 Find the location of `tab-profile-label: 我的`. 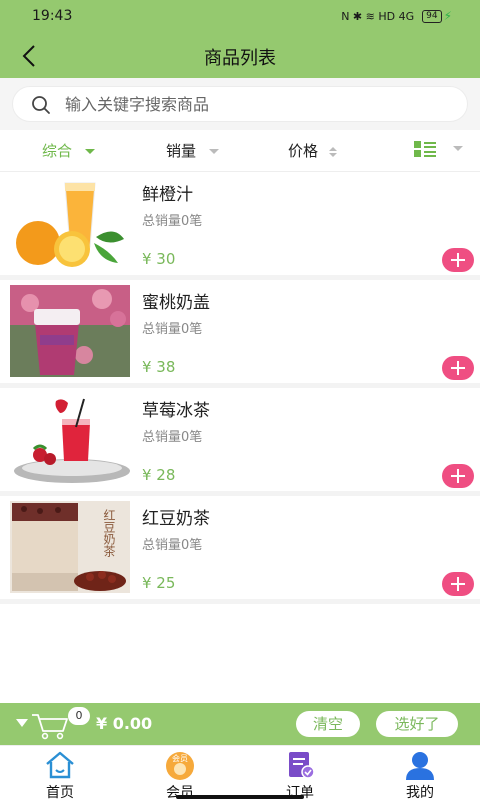

tab-profile-label: 我的 is located at coordinates (420, 792).